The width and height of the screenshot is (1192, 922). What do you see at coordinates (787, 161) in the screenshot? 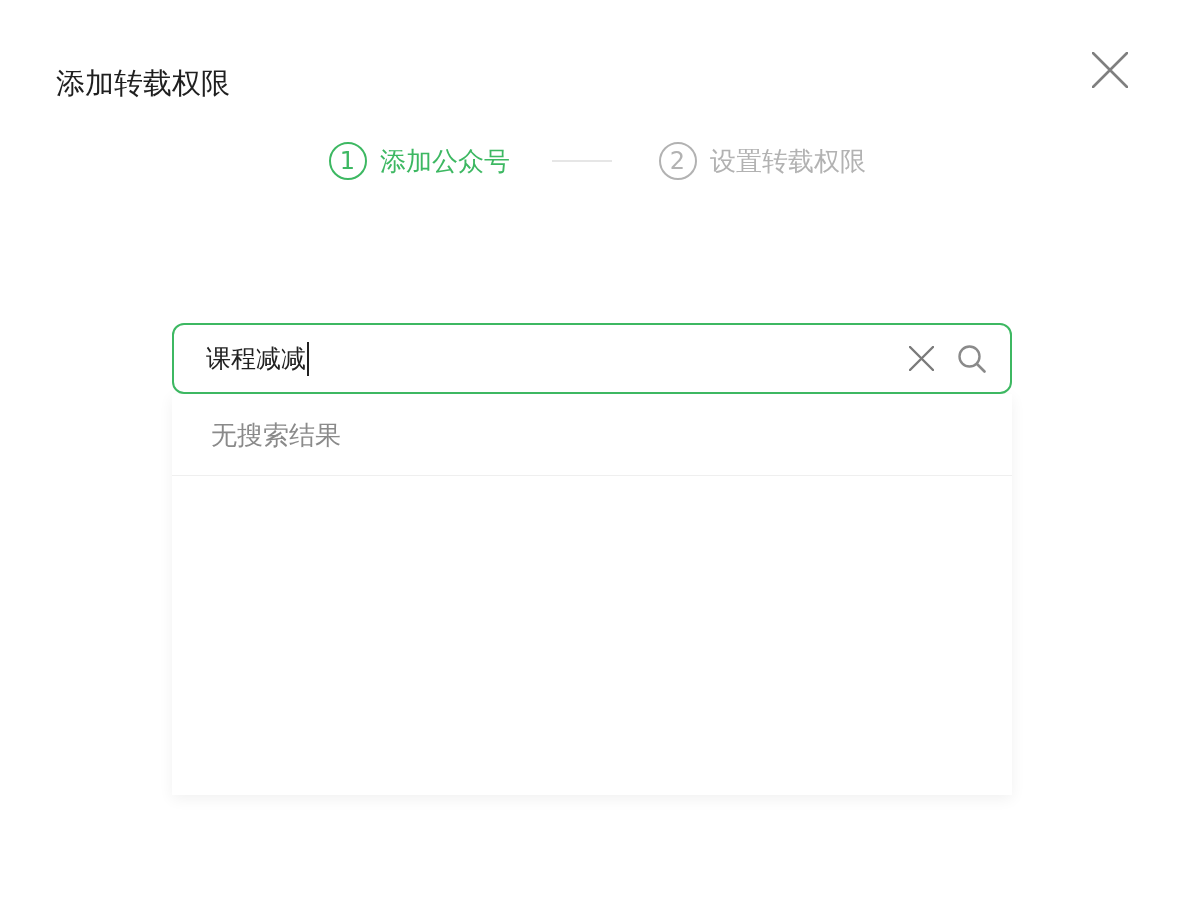
I see `step-label: 设置转载权限` at bounding box center [787, 161].